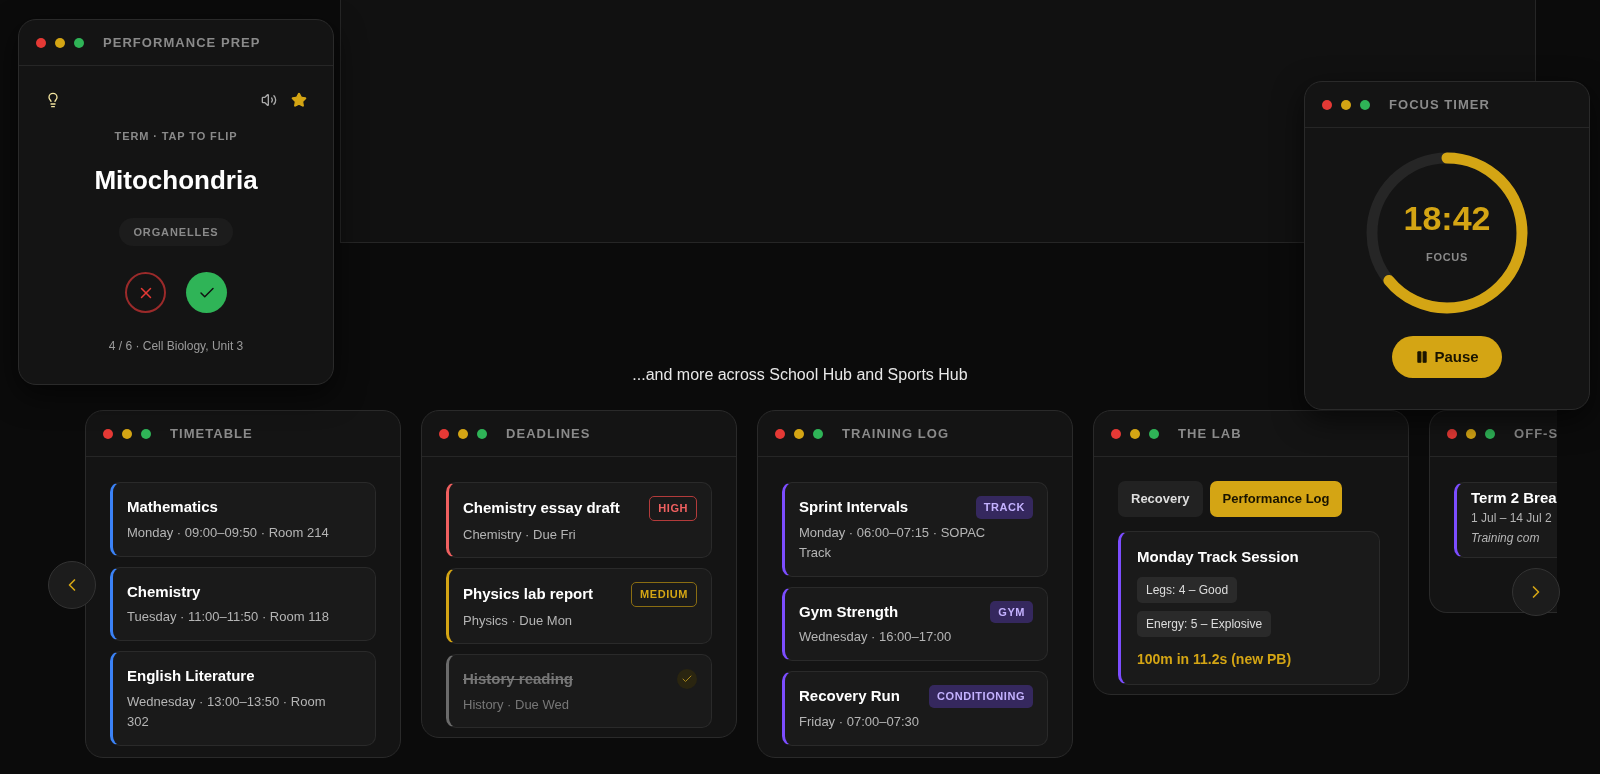  What do you see at coordinates (173, 507) in the screenshot?
I see `class-name: Mathematics` at bounding box center [173, 507].